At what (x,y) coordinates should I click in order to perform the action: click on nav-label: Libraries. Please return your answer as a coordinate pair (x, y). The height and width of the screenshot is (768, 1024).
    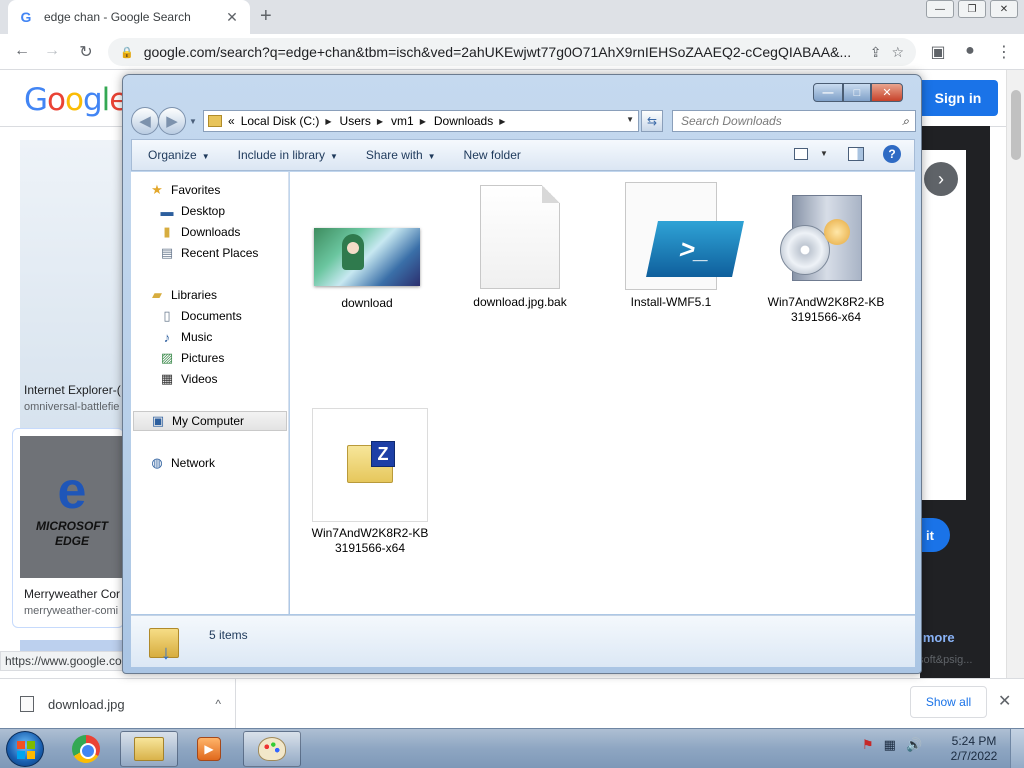
    Looking at the image, I should click on (194, 295).